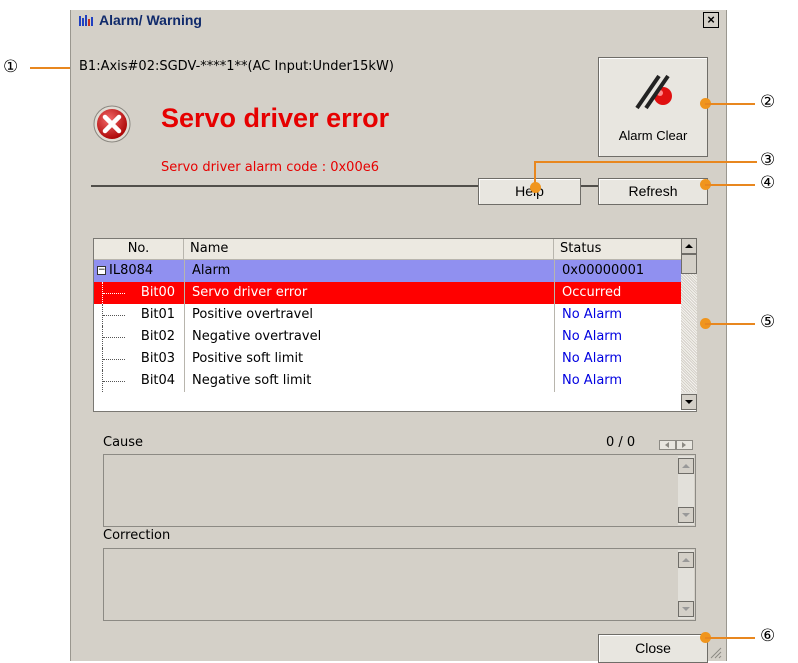 The image size is (798, 663). Describe the element at coordinates (653, 648) in the screenshot. I see `close-button: Close` at that location.